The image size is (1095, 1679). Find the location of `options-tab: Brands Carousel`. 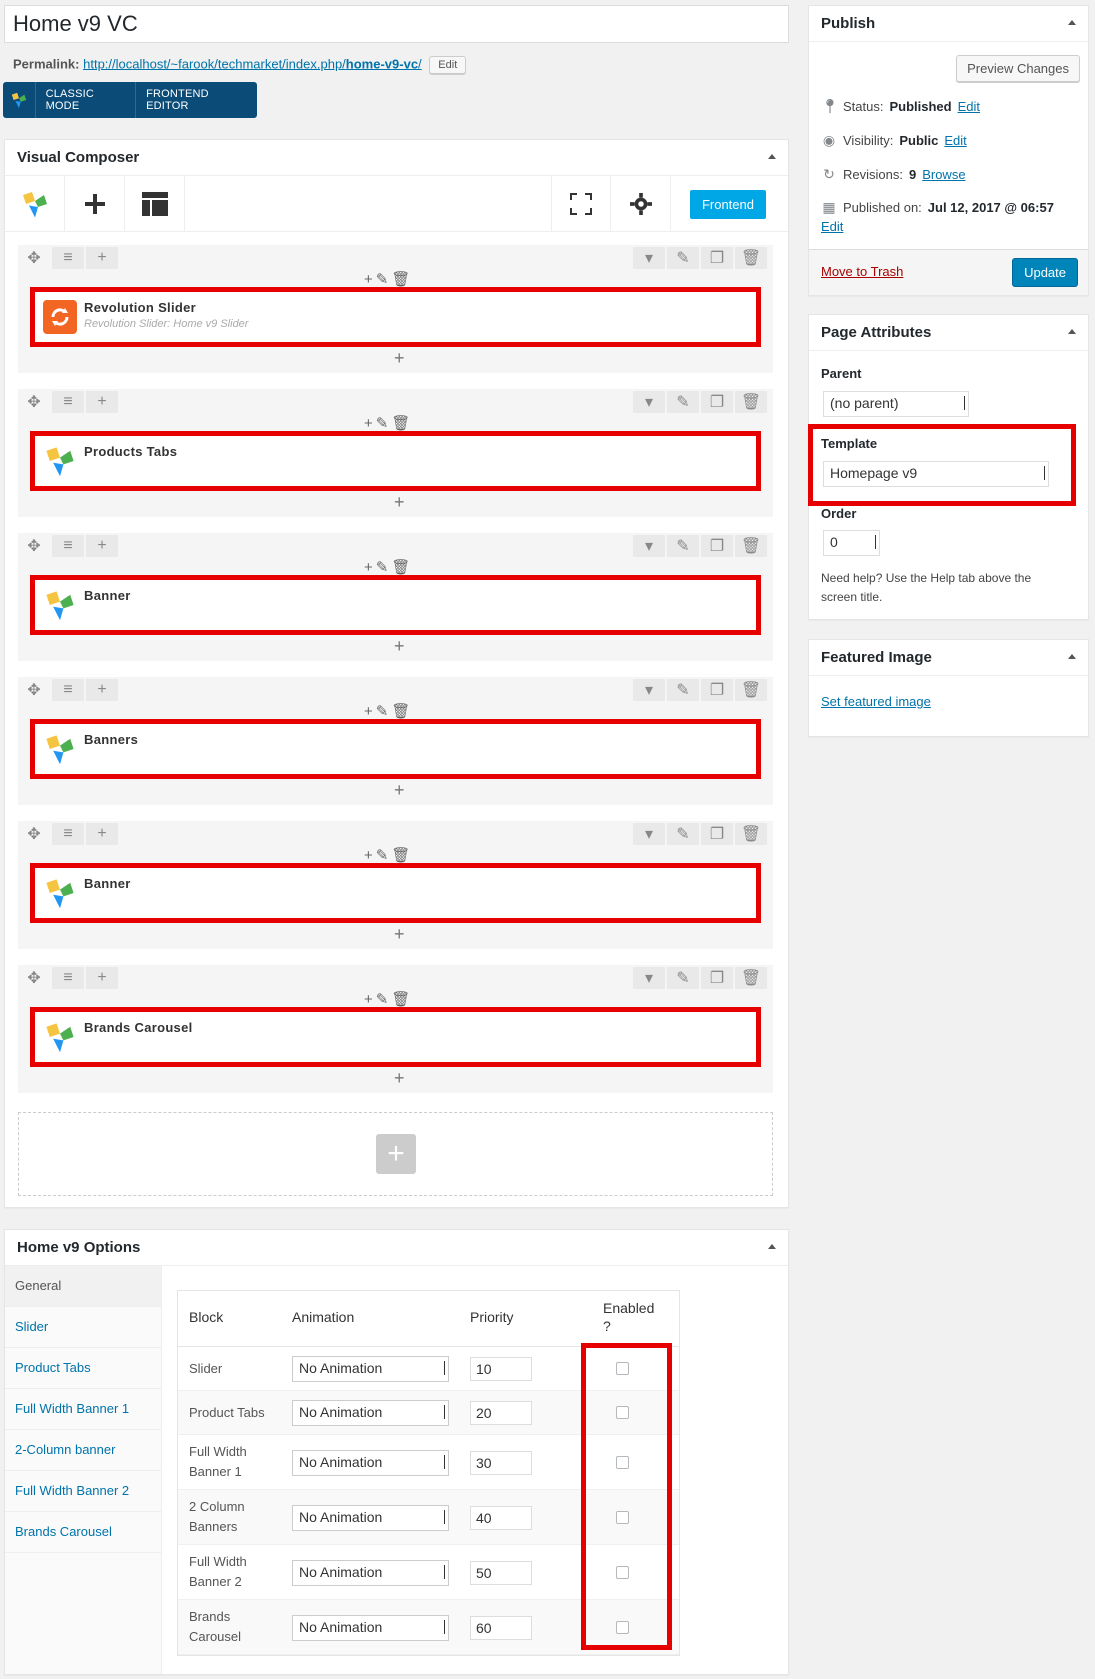

options-tab: Brands Carousel is located at coordinates (83, 1532).